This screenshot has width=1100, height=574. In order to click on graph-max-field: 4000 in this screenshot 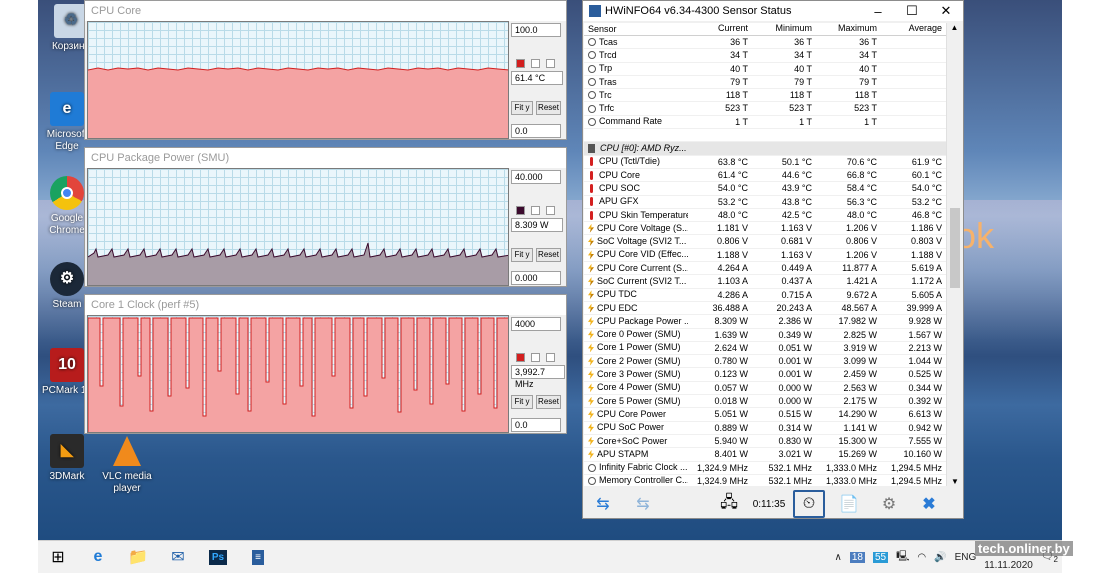, I will do `click(536, 324)`.